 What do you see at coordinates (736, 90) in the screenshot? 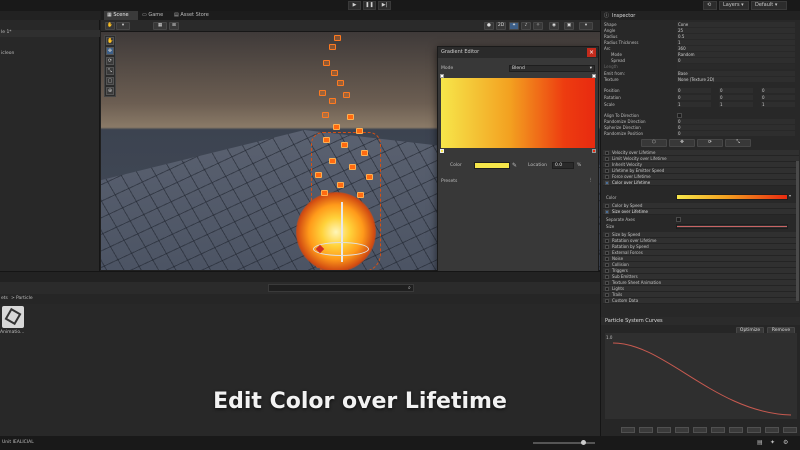
I see `position-y: 0` at bounding box center [736, 90].